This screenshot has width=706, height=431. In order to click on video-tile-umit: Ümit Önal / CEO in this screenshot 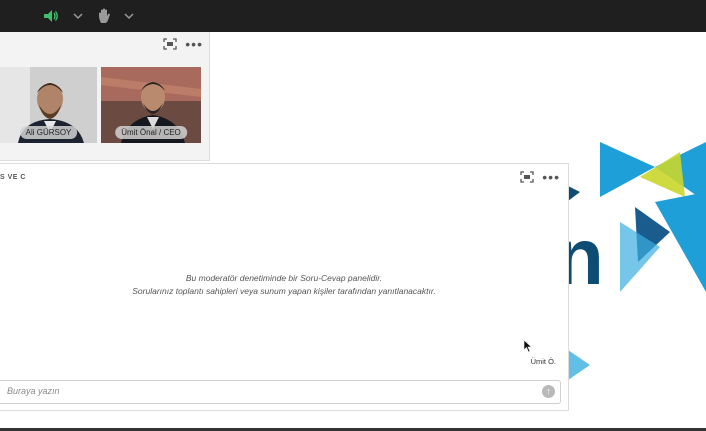, I will do `click(151, 105)`.